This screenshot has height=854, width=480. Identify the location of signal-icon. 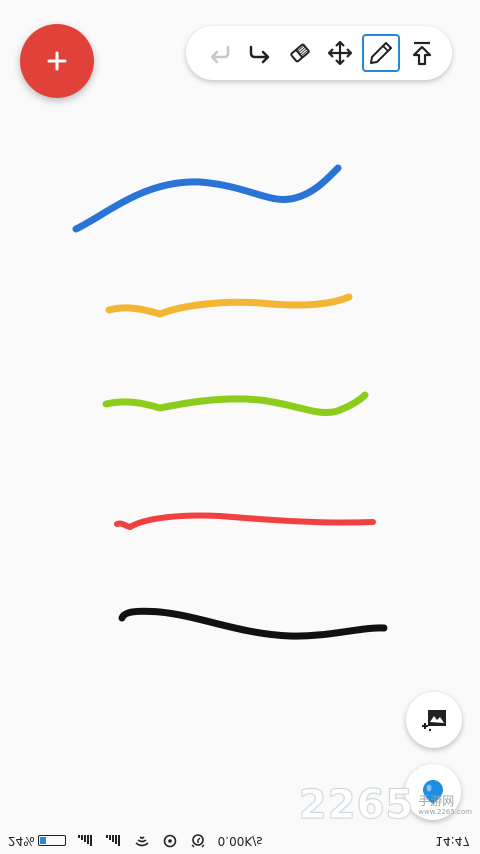
(85, 841).